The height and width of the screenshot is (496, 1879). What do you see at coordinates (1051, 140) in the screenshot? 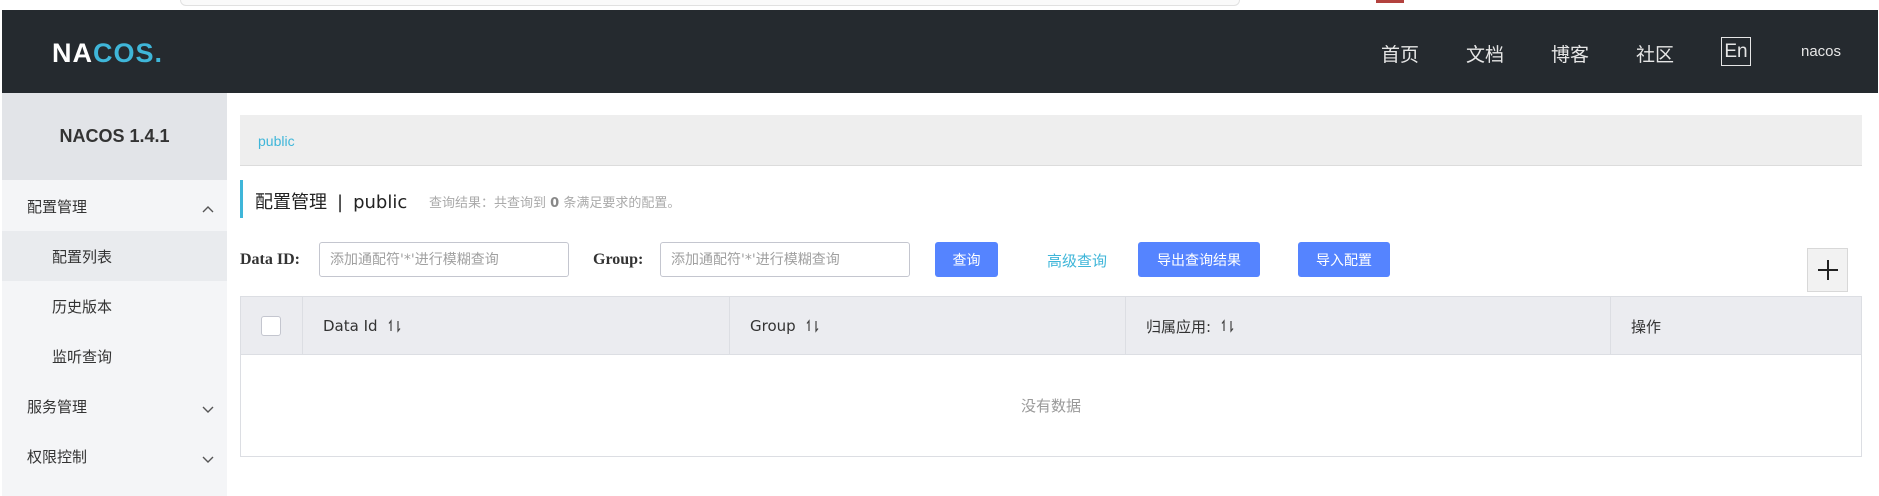
I see `namespace-bar: public` at bounding box center [1051, 140].